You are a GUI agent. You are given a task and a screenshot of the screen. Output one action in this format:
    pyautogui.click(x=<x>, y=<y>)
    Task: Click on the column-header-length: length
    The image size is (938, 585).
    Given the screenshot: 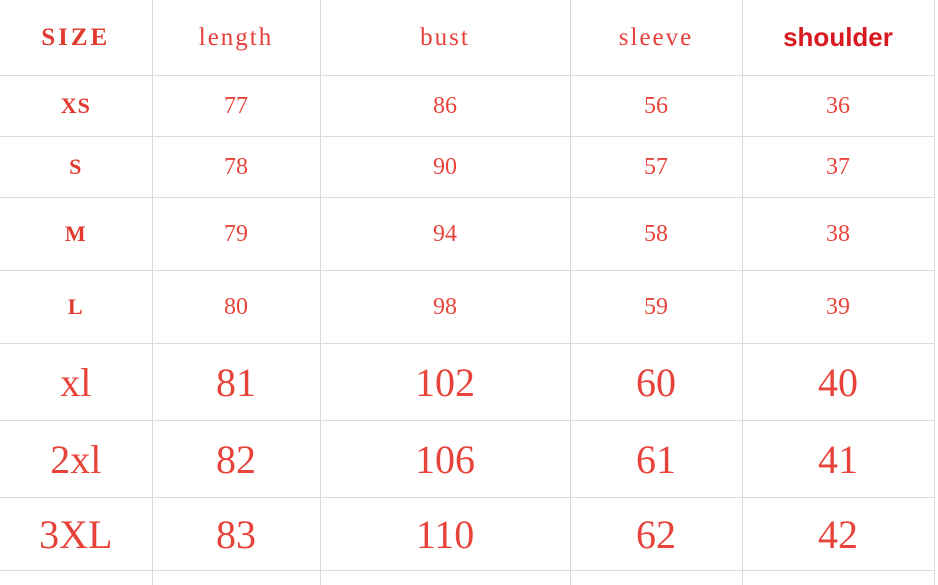 What is the action you would take?
    pyautogui.click(x=236, y=38)
    